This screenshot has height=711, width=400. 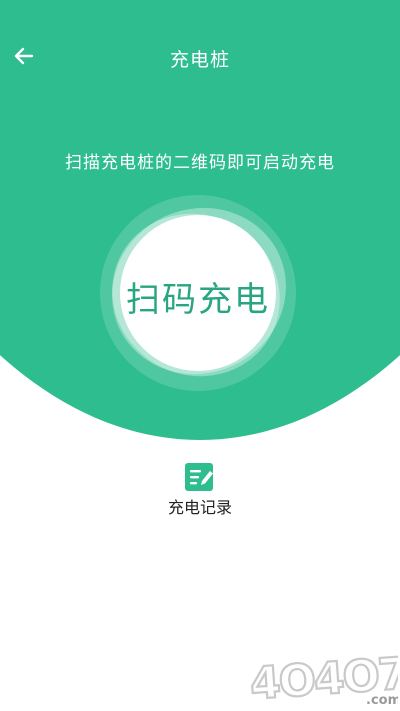 I want to click on svg-text: .com, so click(x=382, y=699).